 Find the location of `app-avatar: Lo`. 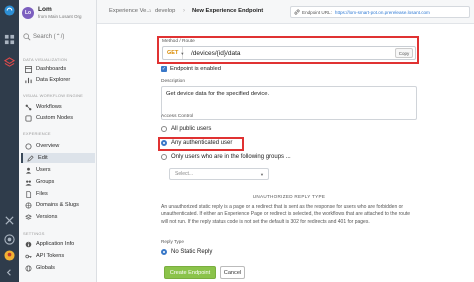

app-avatar: Lo is located at coordinates (28, 13).